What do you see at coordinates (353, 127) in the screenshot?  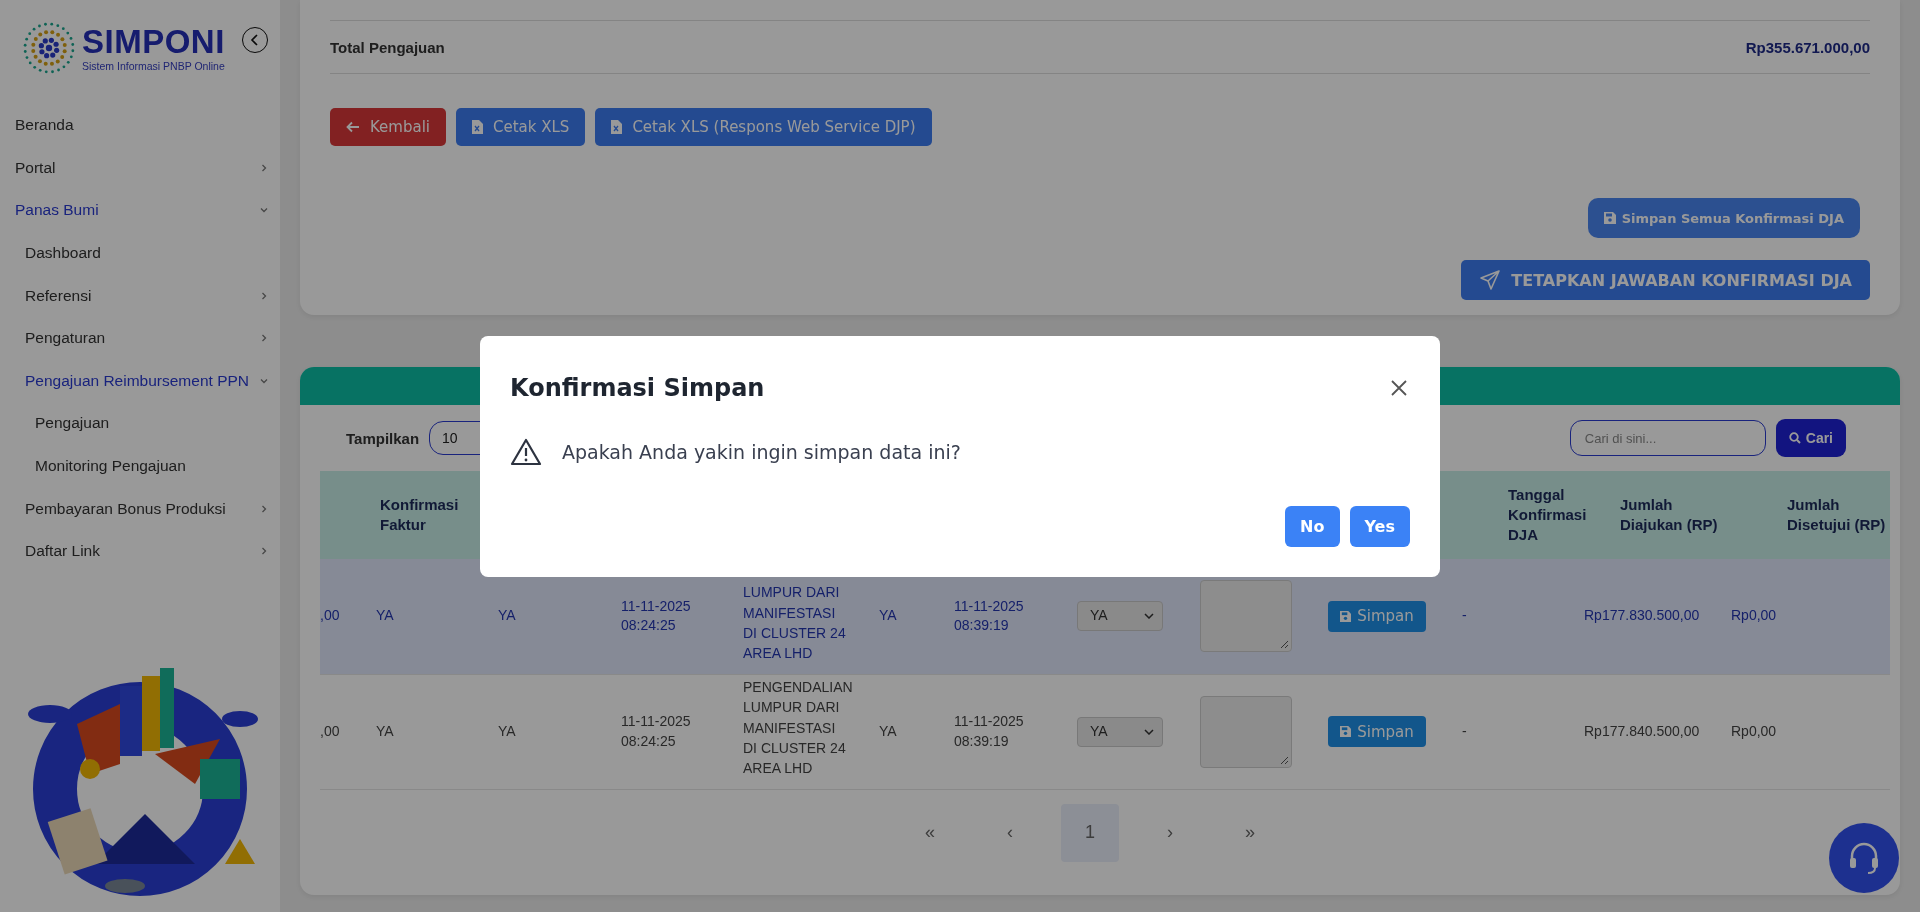 I see `arrow-left-icon` at bounding box center [353, 127].